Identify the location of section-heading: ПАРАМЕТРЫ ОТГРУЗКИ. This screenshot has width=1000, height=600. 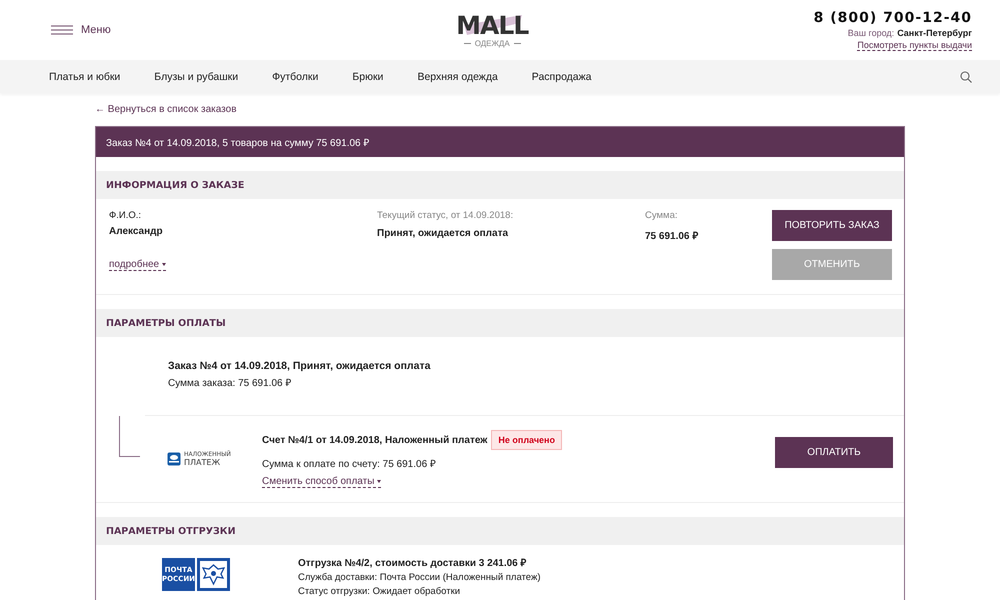
(500, 531).